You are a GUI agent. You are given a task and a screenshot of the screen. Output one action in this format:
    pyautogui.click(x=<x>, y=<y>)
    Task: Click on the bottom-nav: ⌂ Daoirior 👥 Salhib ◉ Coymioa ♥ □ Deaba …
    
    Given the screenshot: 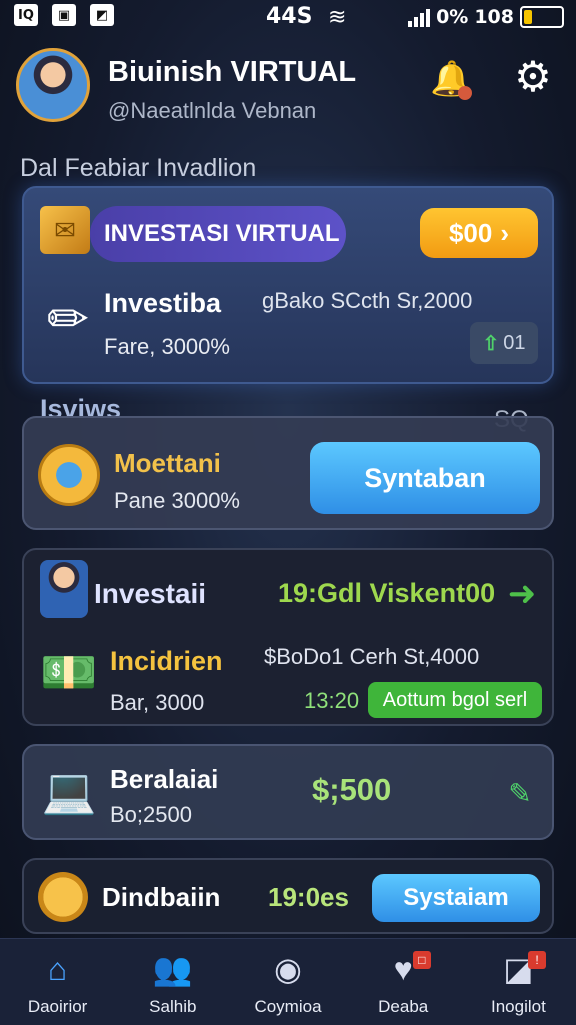 What is the action you would take?
    pyautogui.click(x=288, y=981)
    